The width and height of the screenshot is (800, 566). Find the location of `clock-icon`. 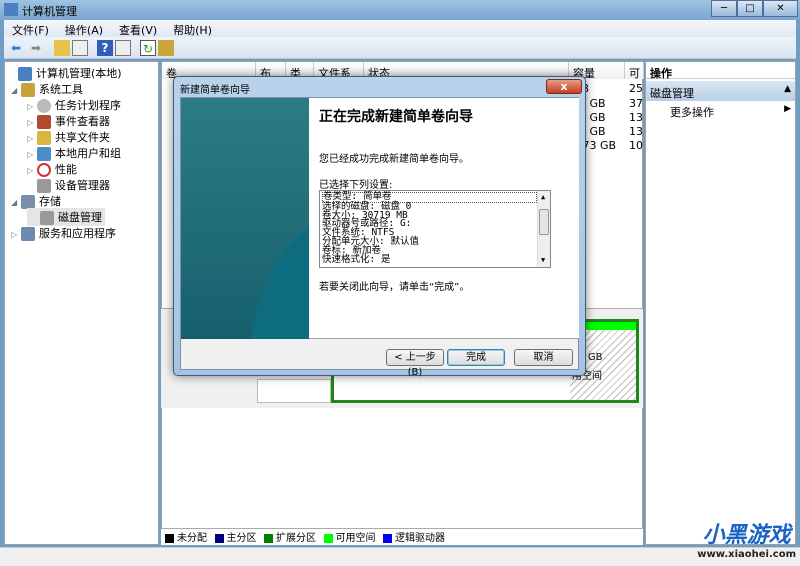

clock-icon is located at coordinates (44, 106).